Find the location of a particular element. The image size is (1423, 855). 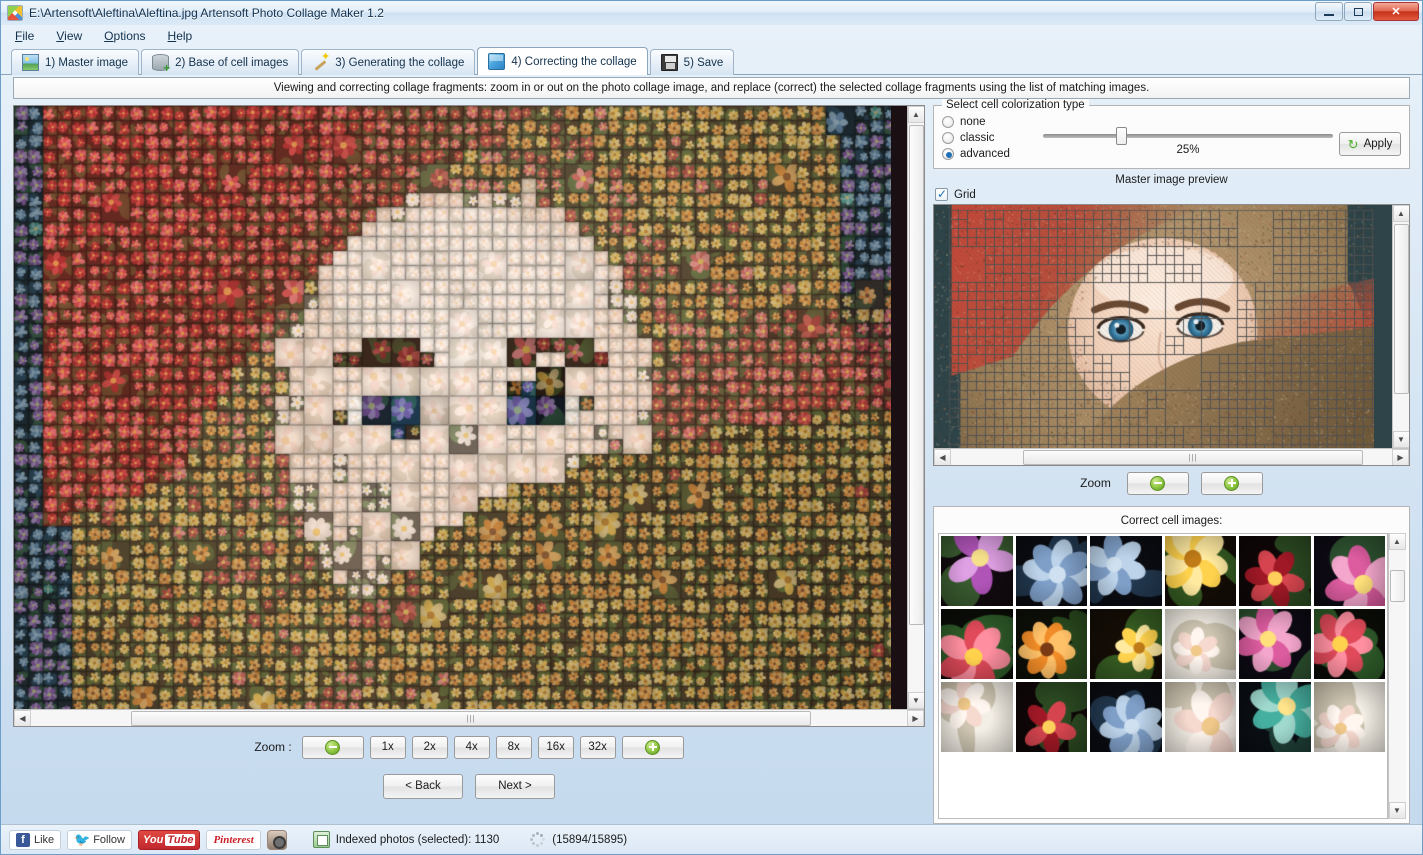

radio-option-classic: classic is located at coordinates (989, 138).